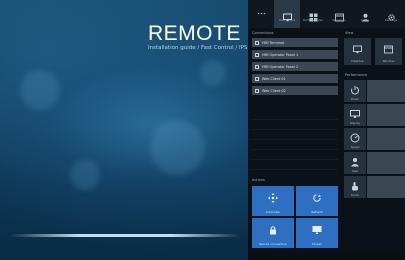 The image size is (405, 260). I want to click on list-item: HMI Operator Panel 2, so click(295, 66).